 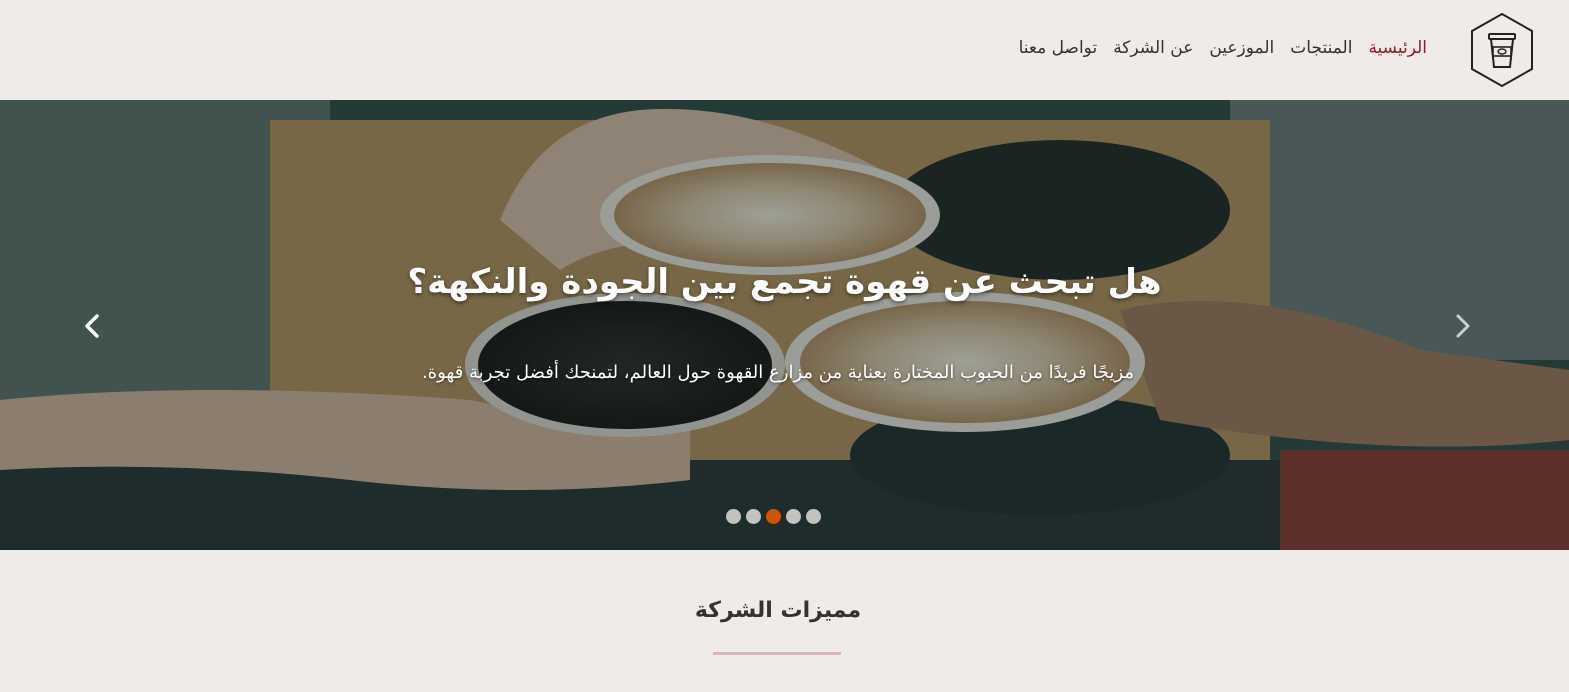 What do you see at coordinates (1321, 48) in the screenshot?
I see `nav-products: المنتجات` at bounding box center [1321, 48].